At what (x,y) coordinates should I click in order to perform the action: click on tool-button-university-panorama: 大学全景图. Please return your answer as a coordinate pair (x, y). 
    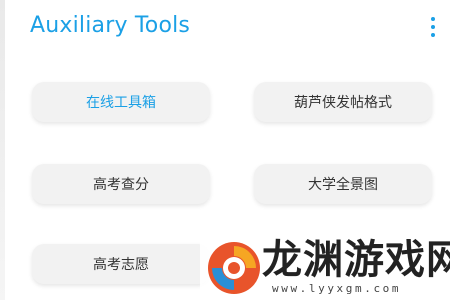
    Looking at the image, I should click on (343, 184).